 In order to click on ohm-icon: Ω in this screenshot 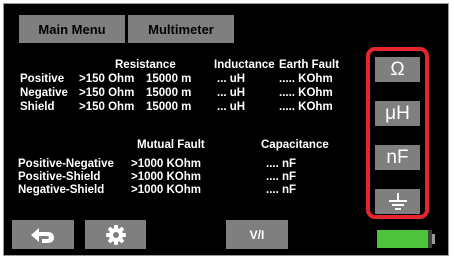, I will do `click(397, 69)`.